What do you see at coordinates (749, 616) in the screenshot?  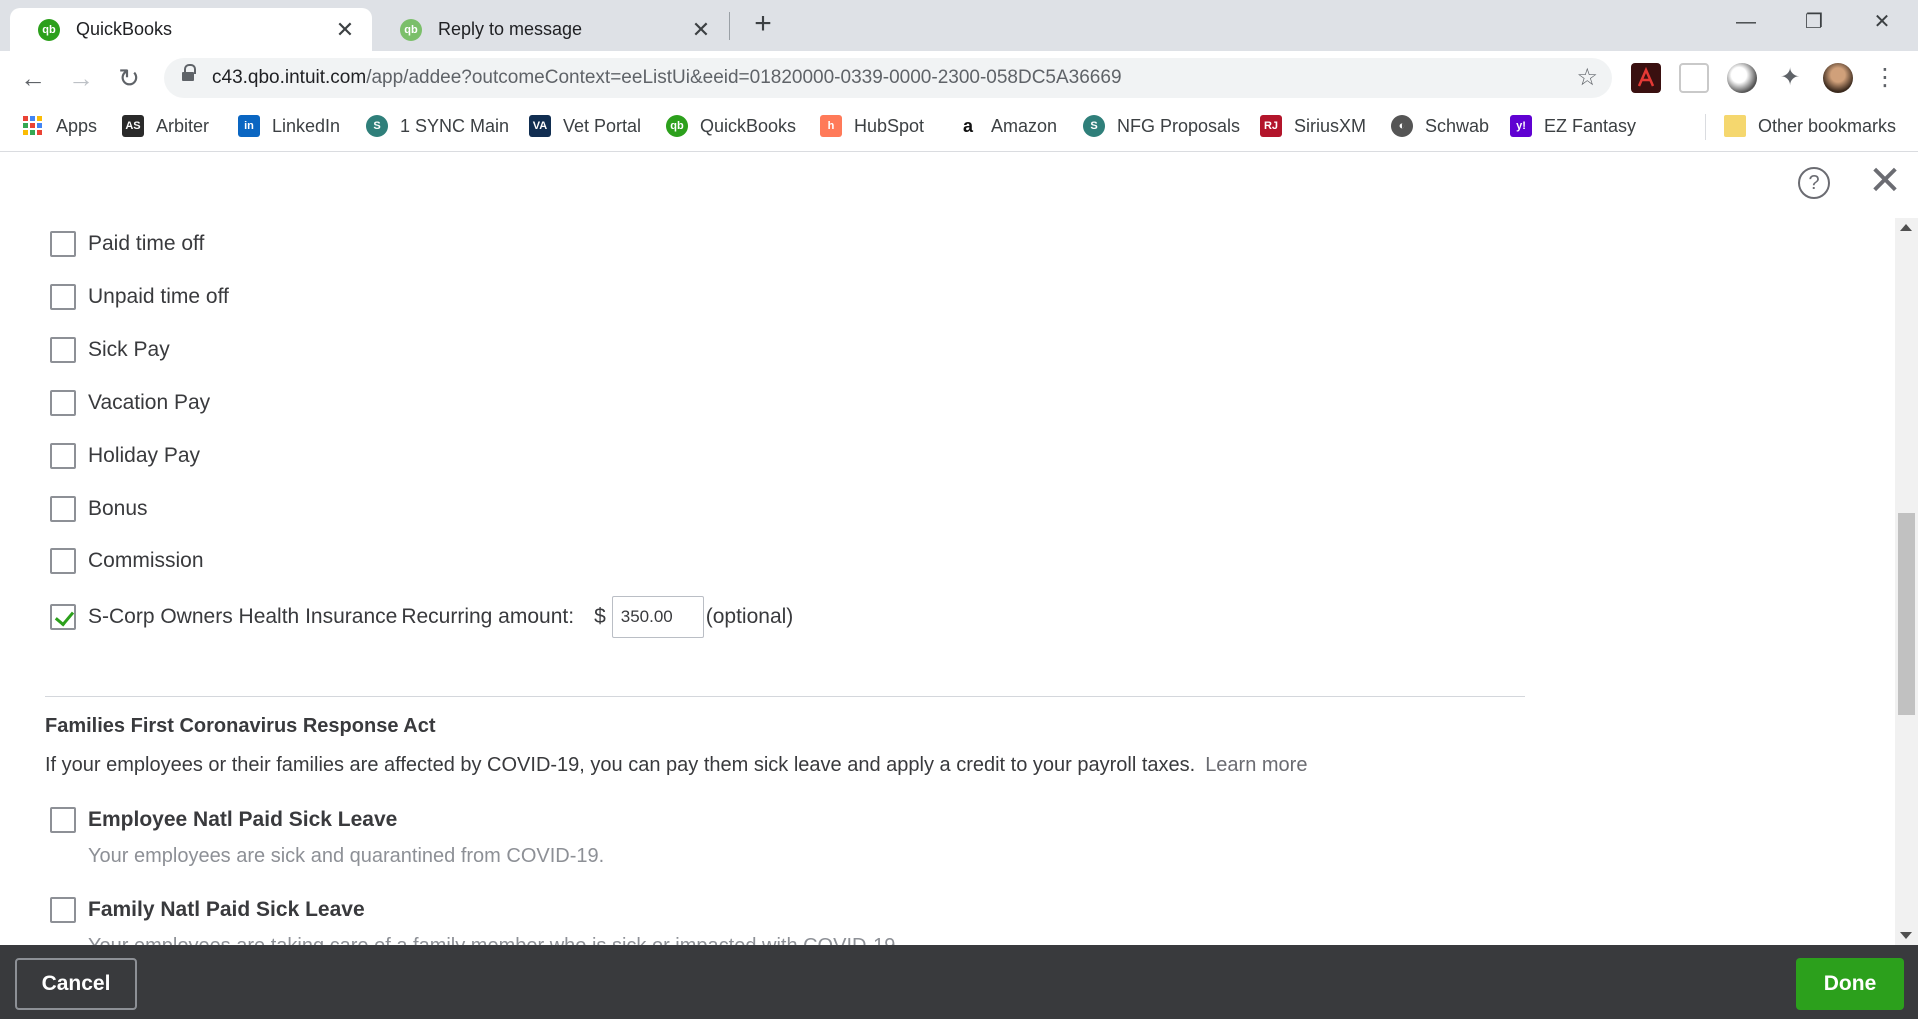 I see `optional-hint: (optional)` at bounding box center [749, 616].